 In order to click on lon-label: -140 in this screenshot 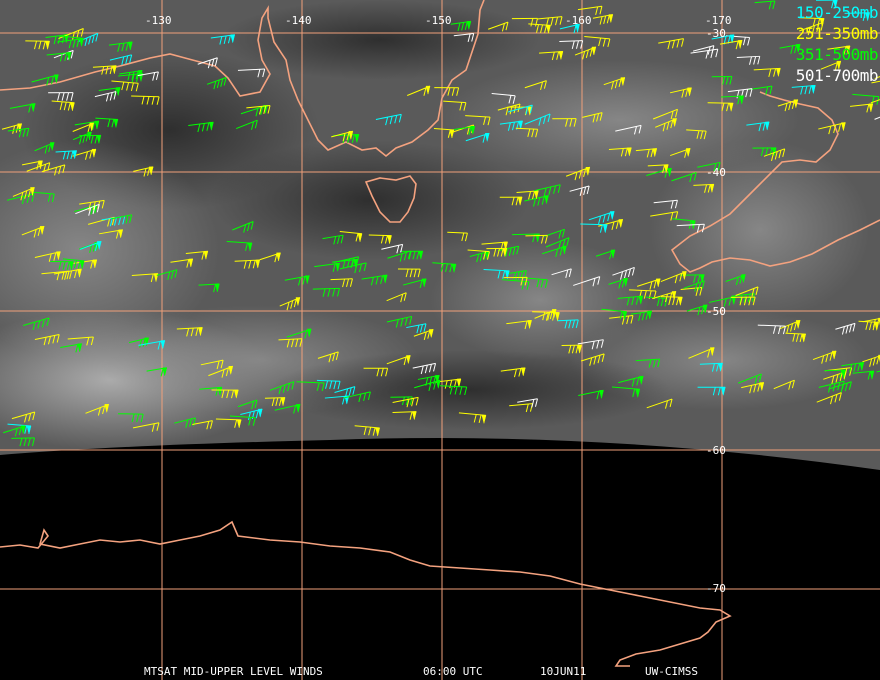, I will do `click(298, 20)`.